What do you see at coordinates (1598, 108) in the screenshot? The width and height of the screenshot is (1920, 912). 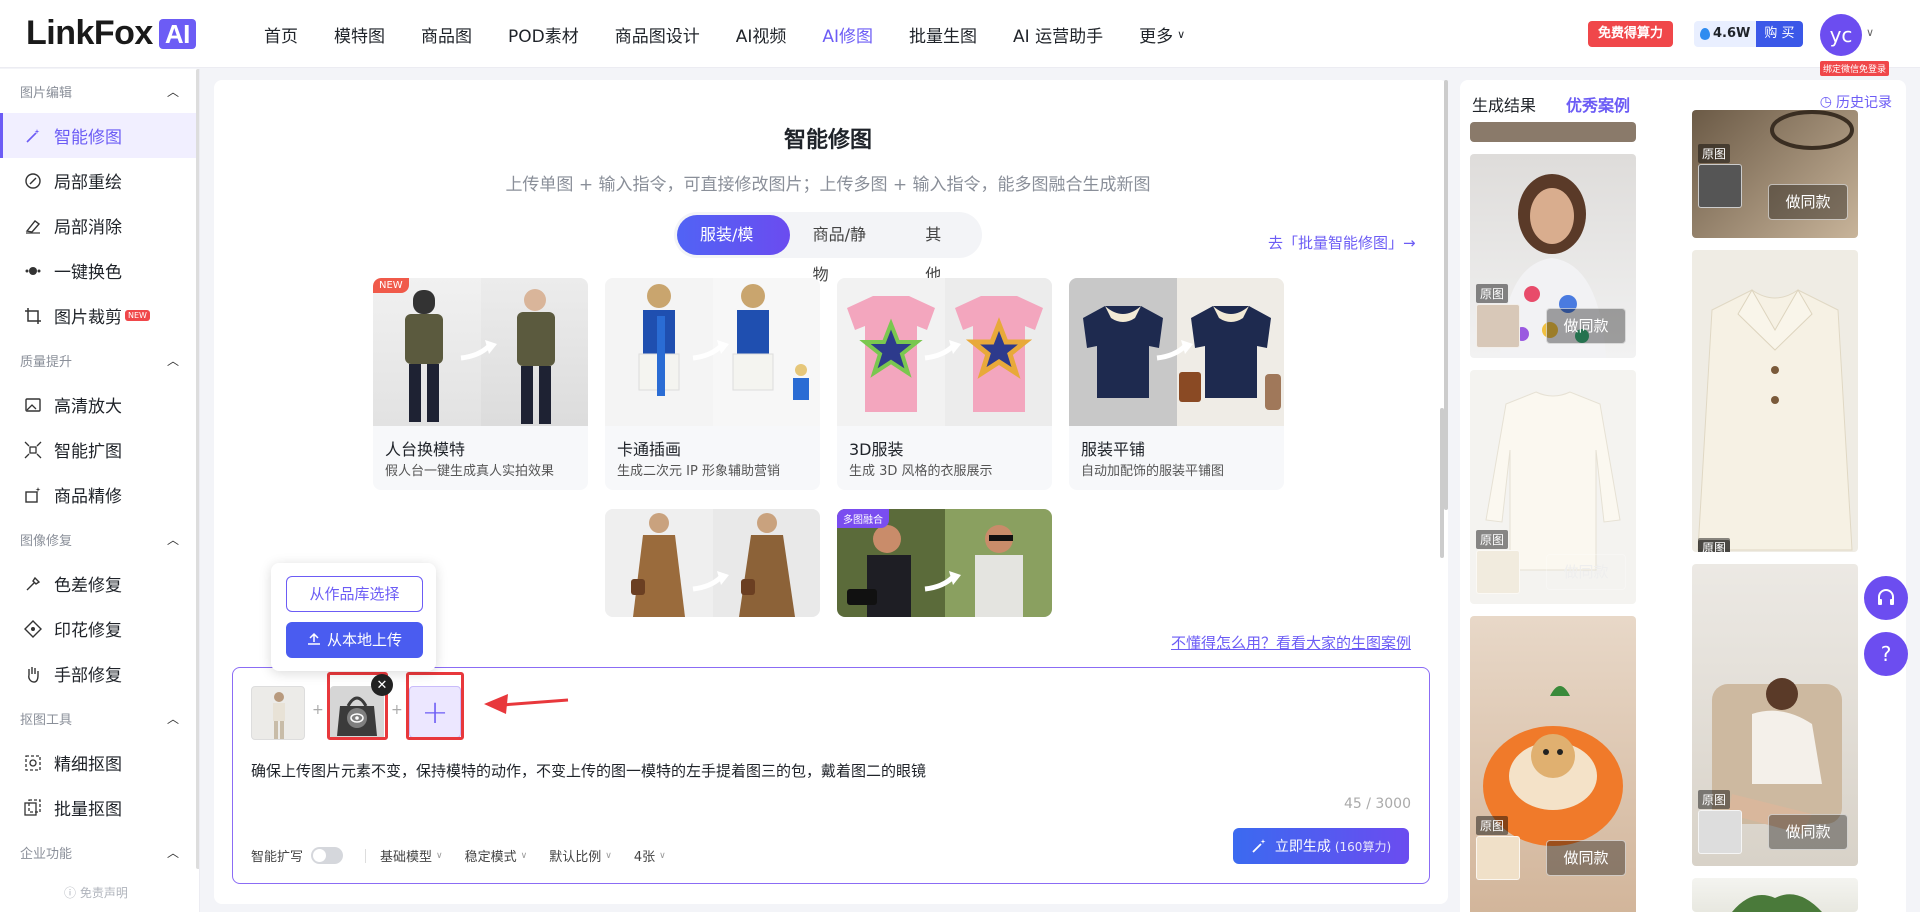 I see `tab-showcase: 优秀案例` at bounding box center [1598, 108].